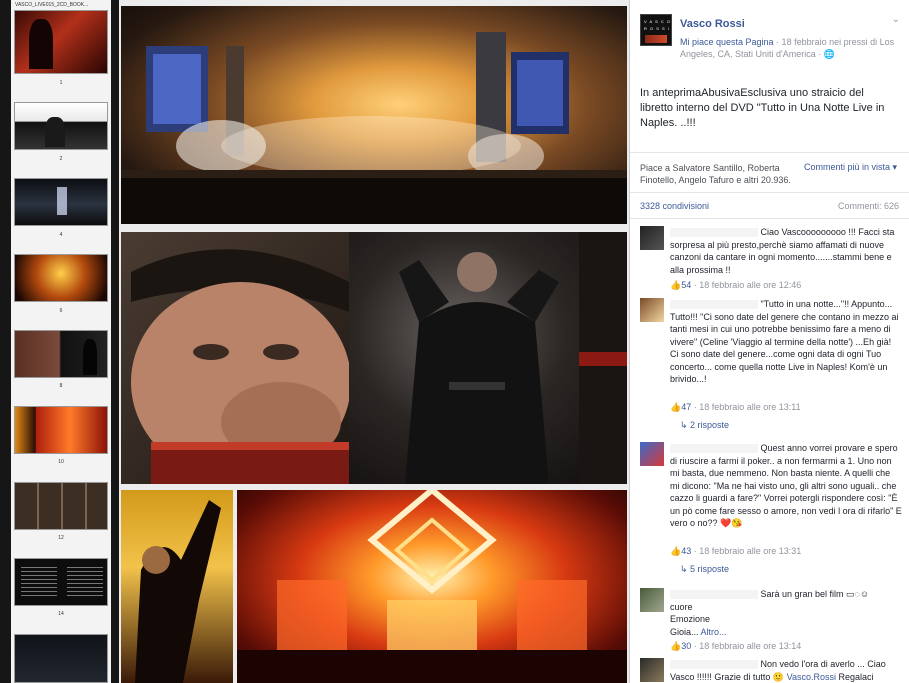  What do you see at coordinates (61, 159) in the screenshot?
I see `page-number: 2` at bounding box center [61, 159].